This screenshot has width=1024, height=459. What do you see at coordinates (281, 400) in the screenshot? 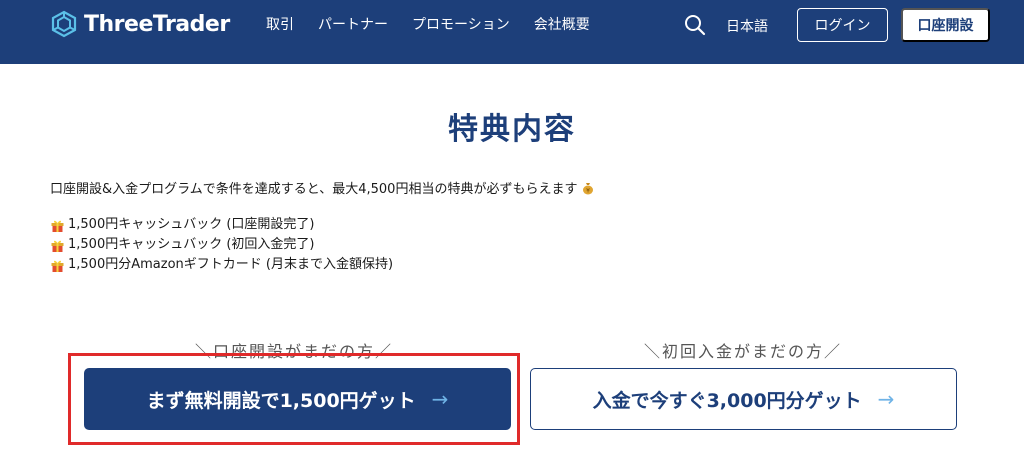
I see `cta-left-label: まず無料開設で1,500円ゲット` at bounding box center [281, 400].